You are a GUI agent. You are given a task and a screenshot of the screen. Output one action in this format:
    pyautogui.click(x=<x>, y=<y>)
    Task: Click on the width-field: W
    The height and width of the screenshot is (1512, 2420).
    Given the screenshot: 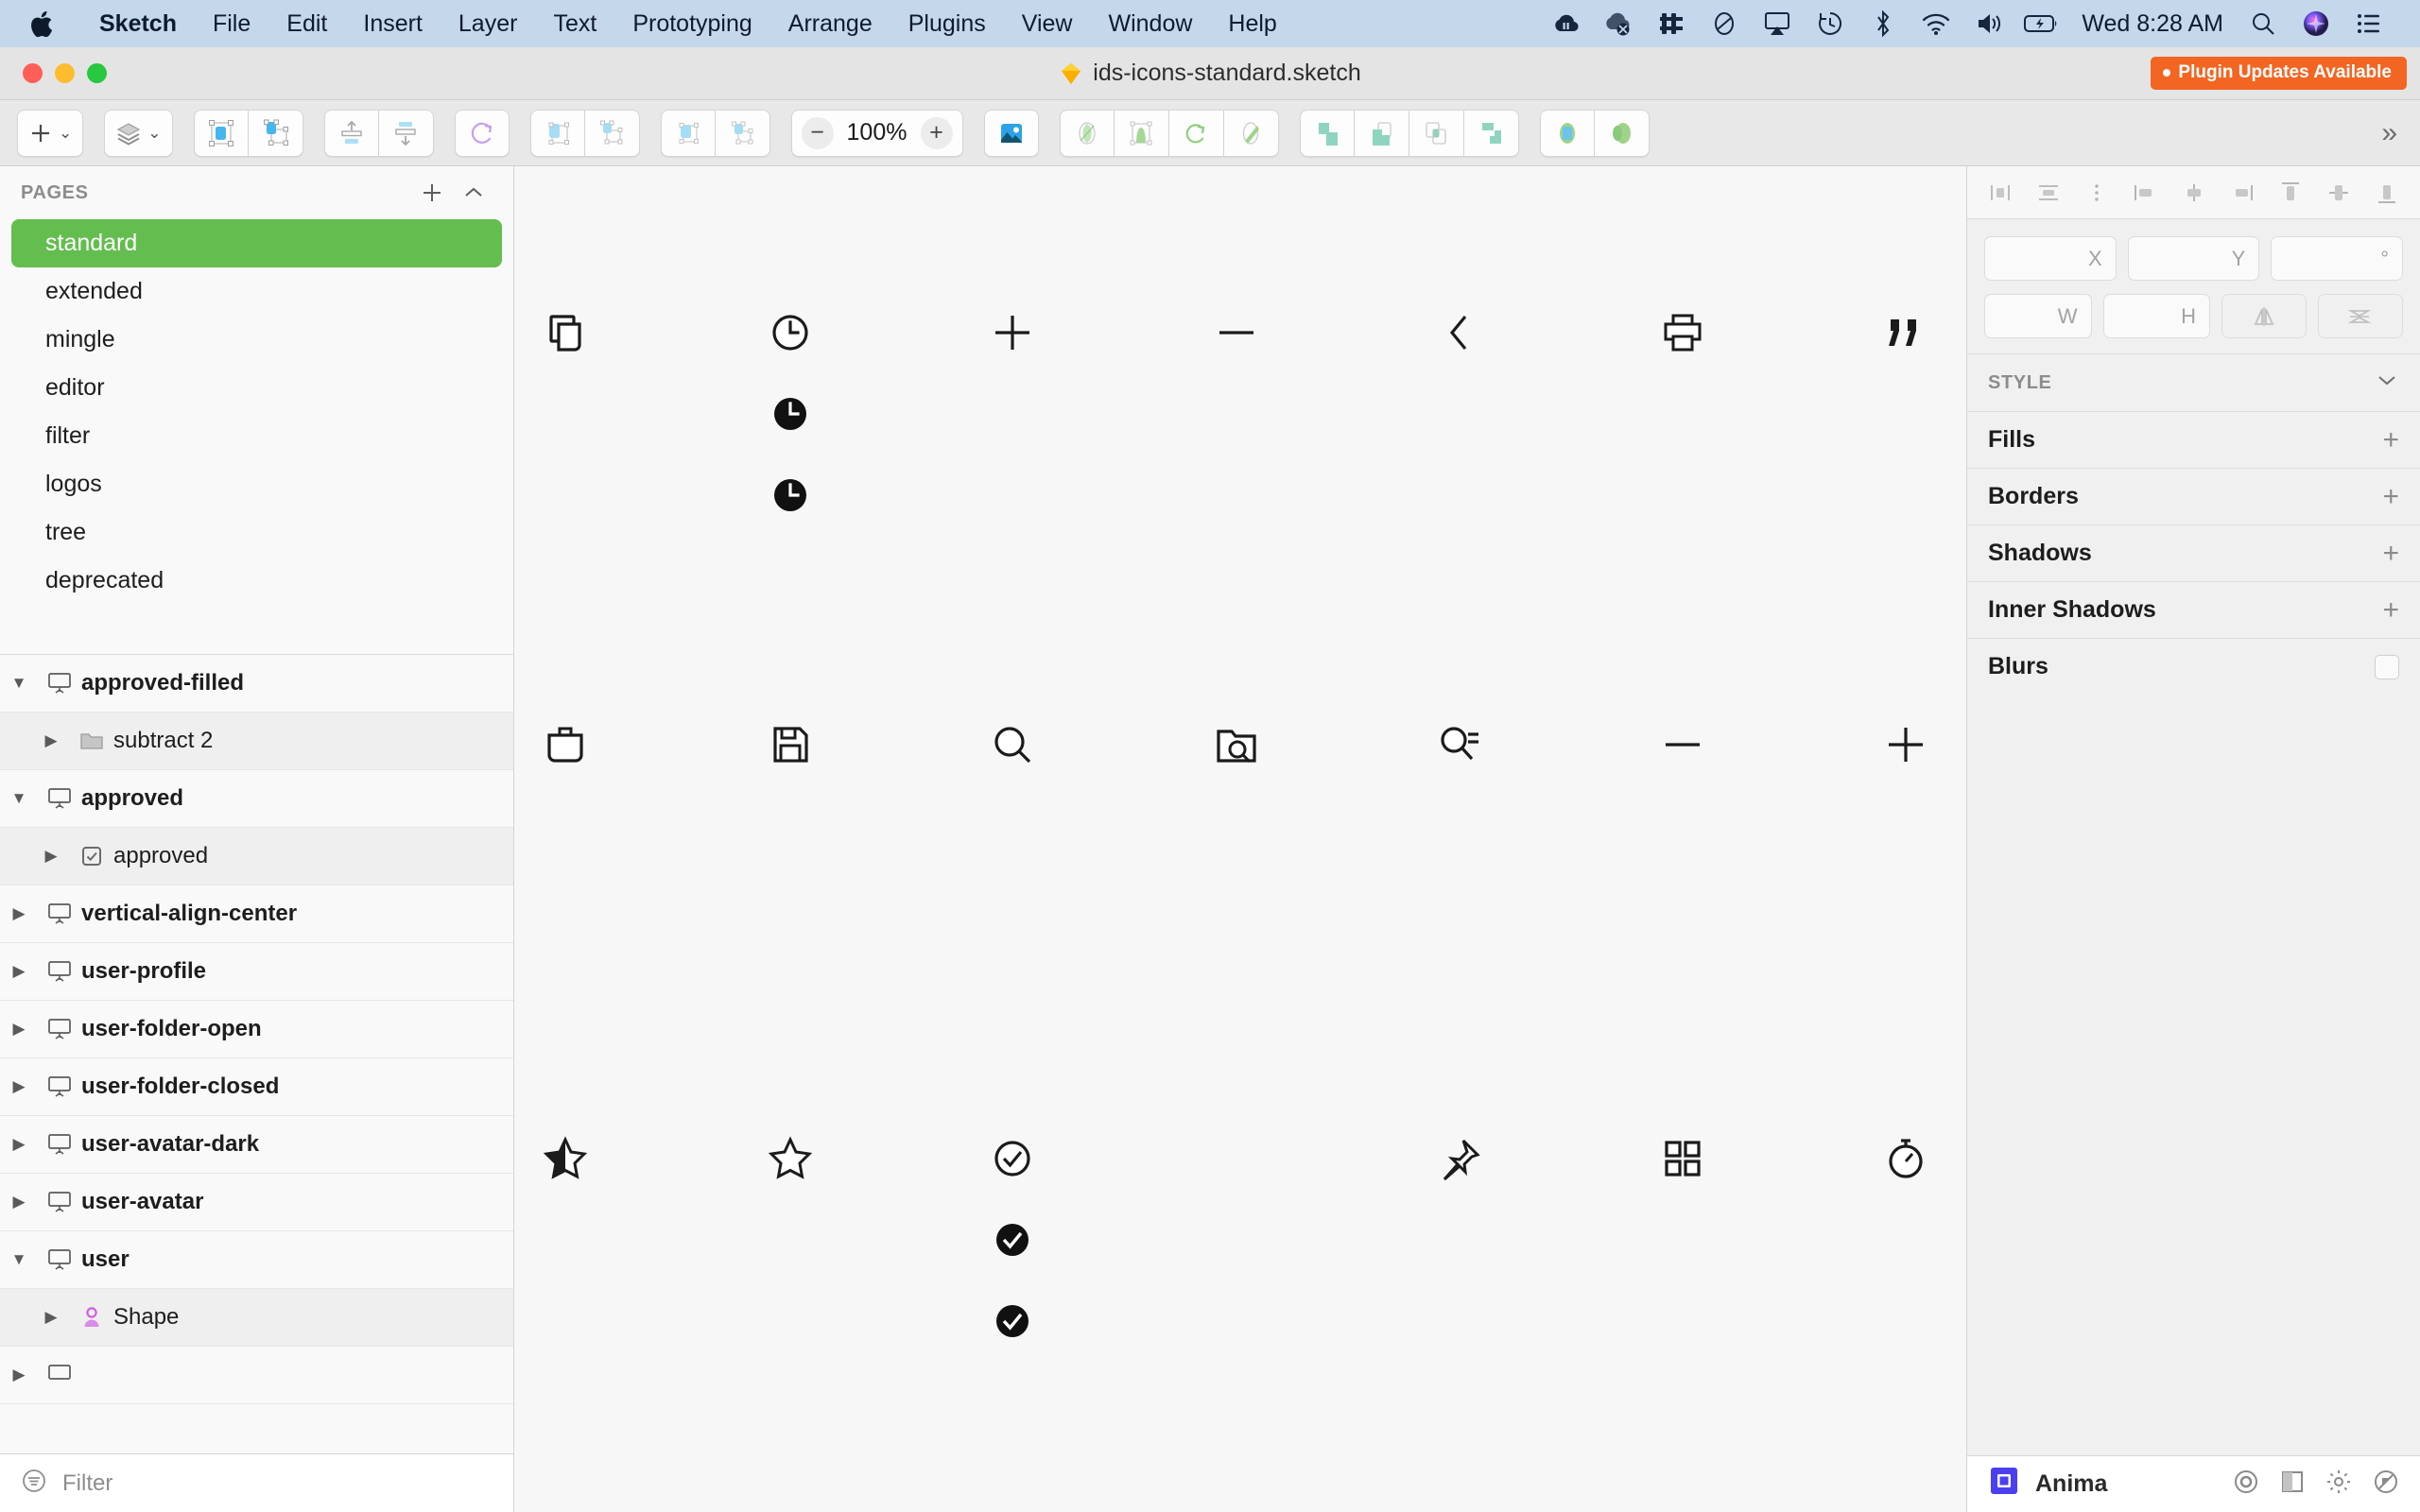 What is the action you would take?
    pyautogui.click(x=2038, y=316)
    